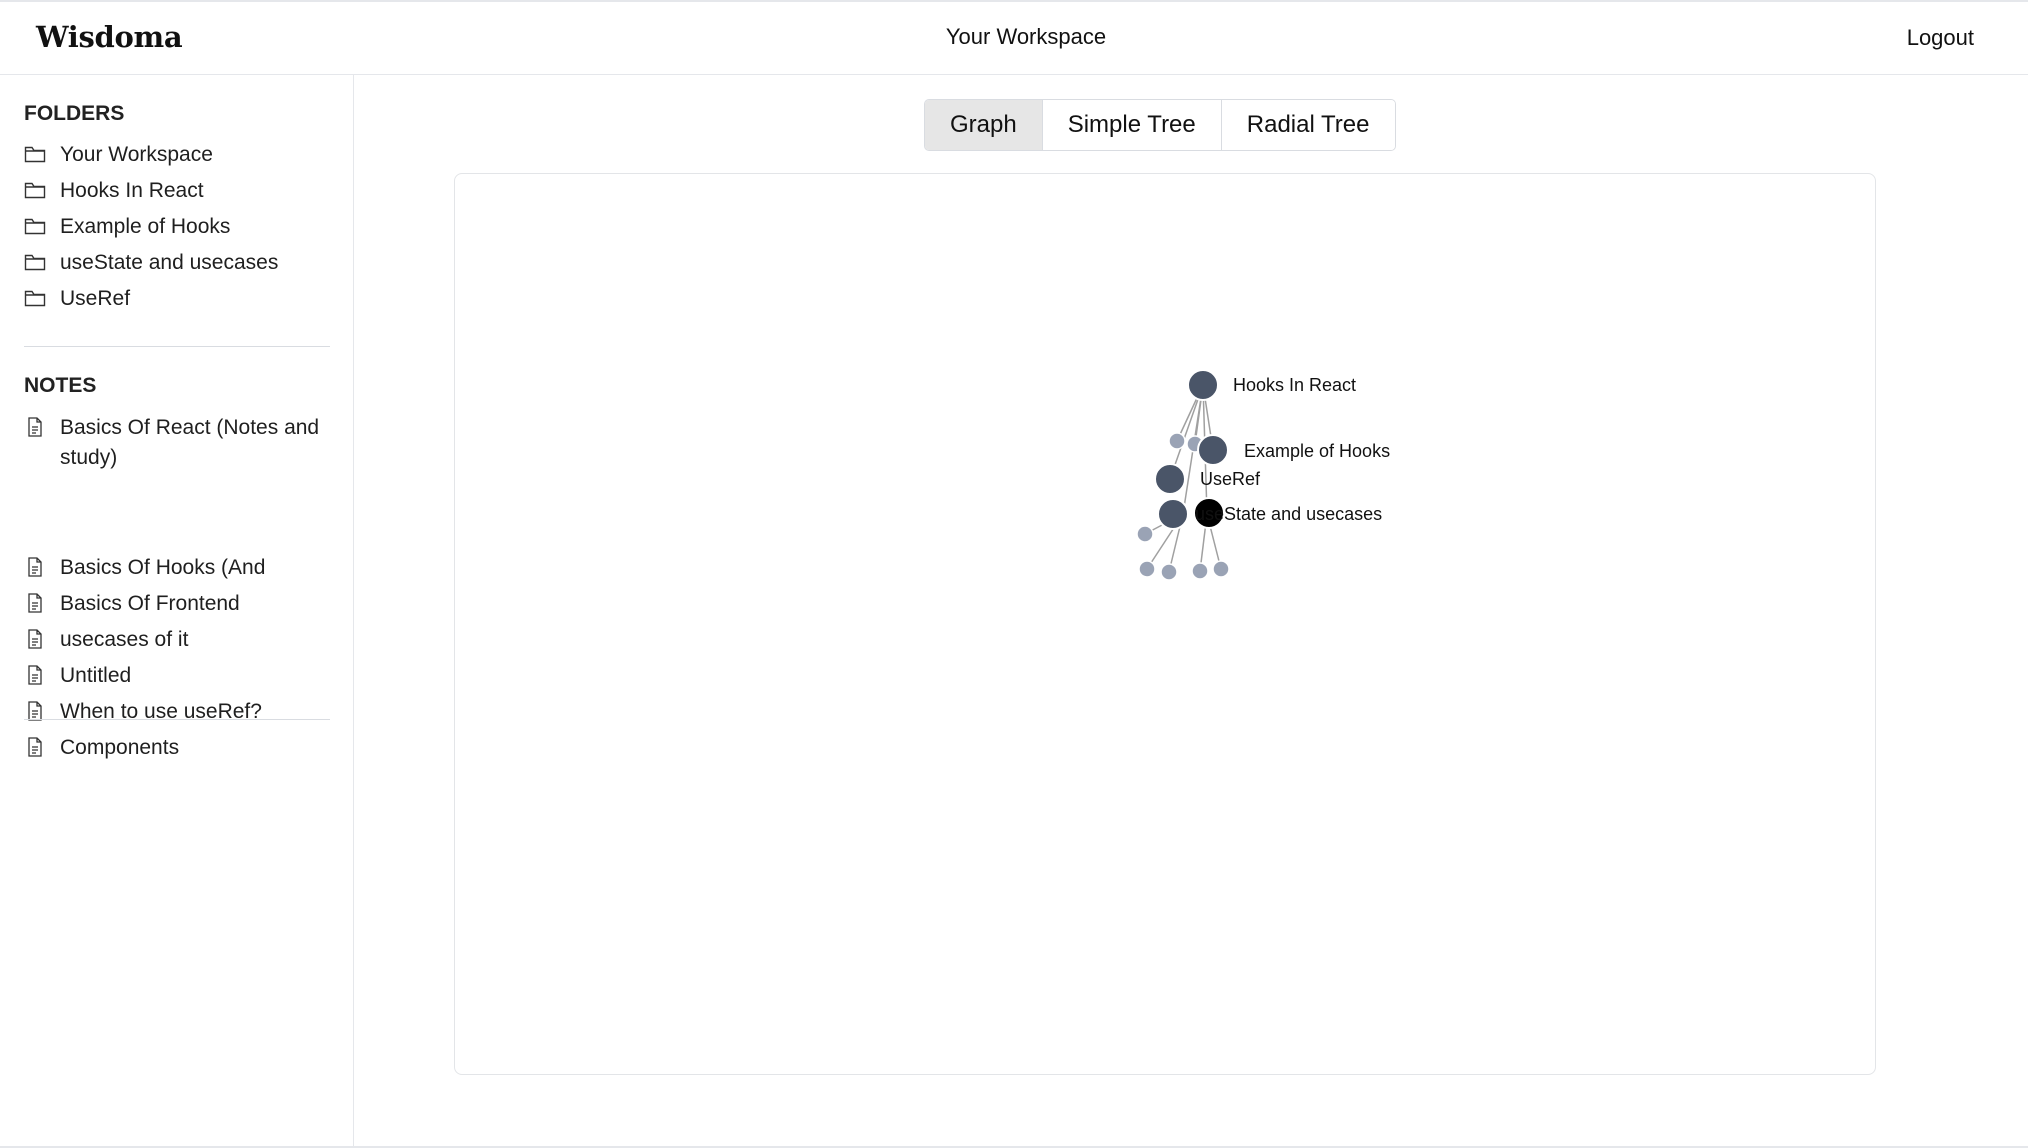  Describe the element at coordinates (60, 385) in the screenshot. I see `notes-heading: NOTES` at that location.